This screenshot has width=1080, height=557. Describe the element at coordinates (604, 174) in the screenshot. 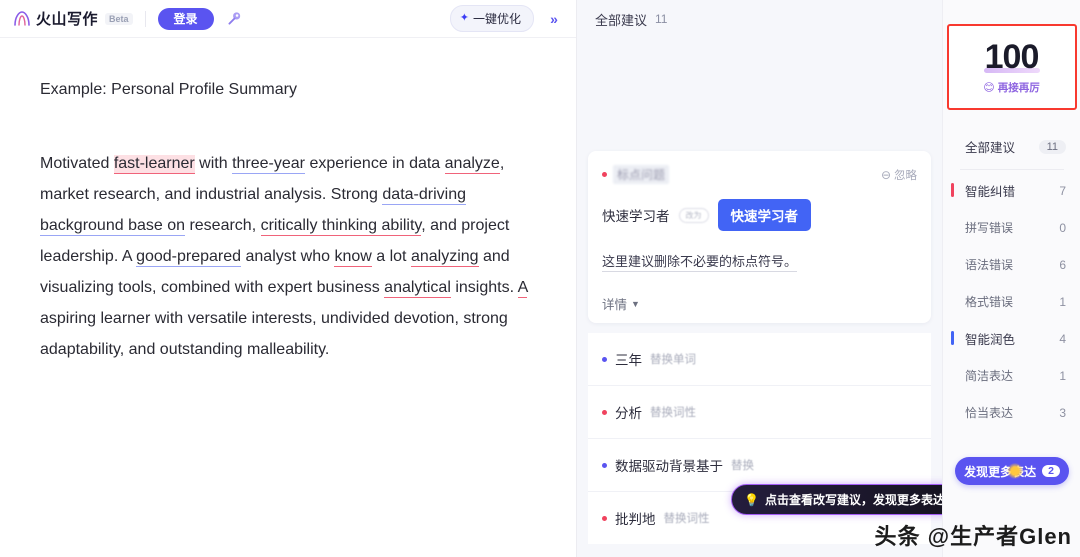

I see `category-dot-icon` at that location.